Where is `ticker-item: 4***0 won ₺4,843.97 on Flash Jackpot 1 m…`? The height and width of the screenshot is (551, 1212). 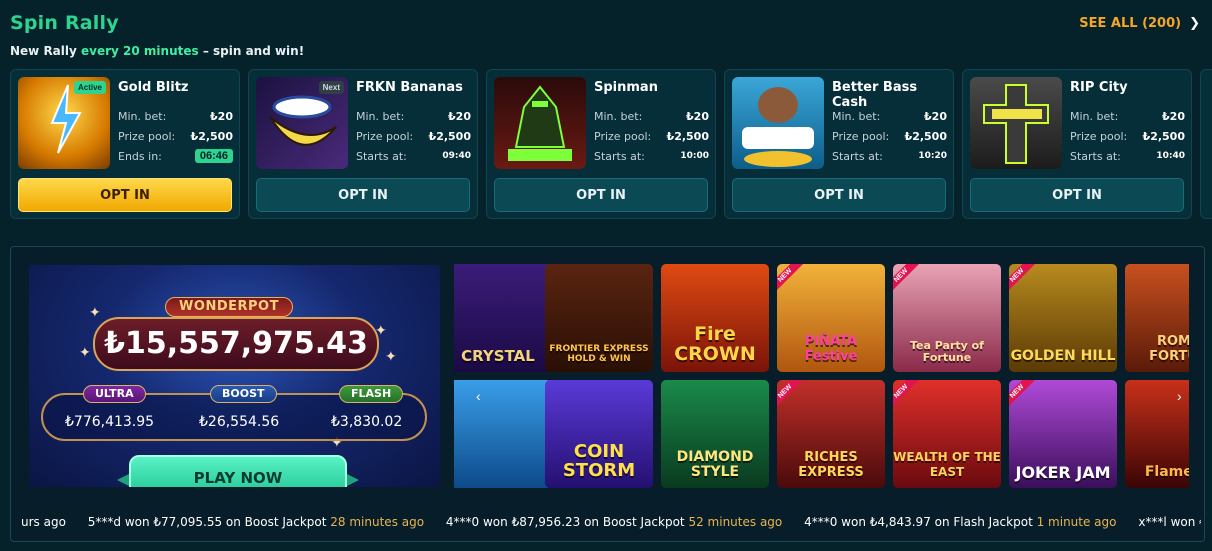 ticker-item: 4***0 won ₺4,843.97 on Flash Jackpot 1 m… is located at coordinates (960, 522).